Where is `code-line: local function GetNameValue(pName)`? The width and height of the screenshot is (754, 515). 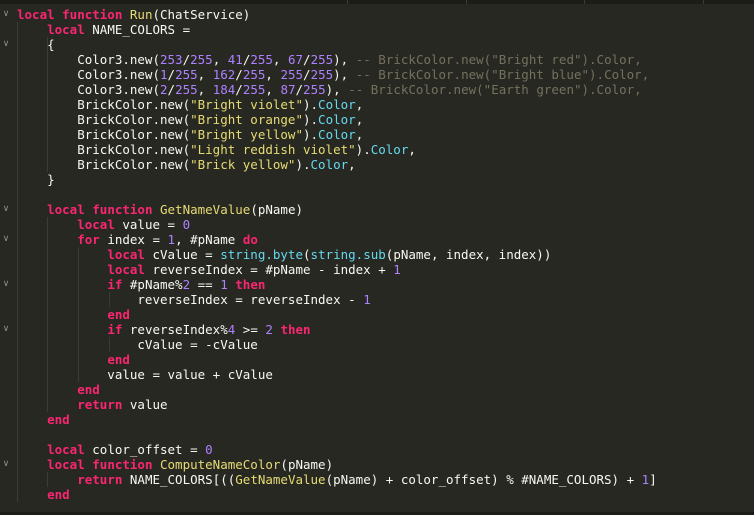
code-line: local function GetNameValue(pName) is located at coordinates (385, 209).